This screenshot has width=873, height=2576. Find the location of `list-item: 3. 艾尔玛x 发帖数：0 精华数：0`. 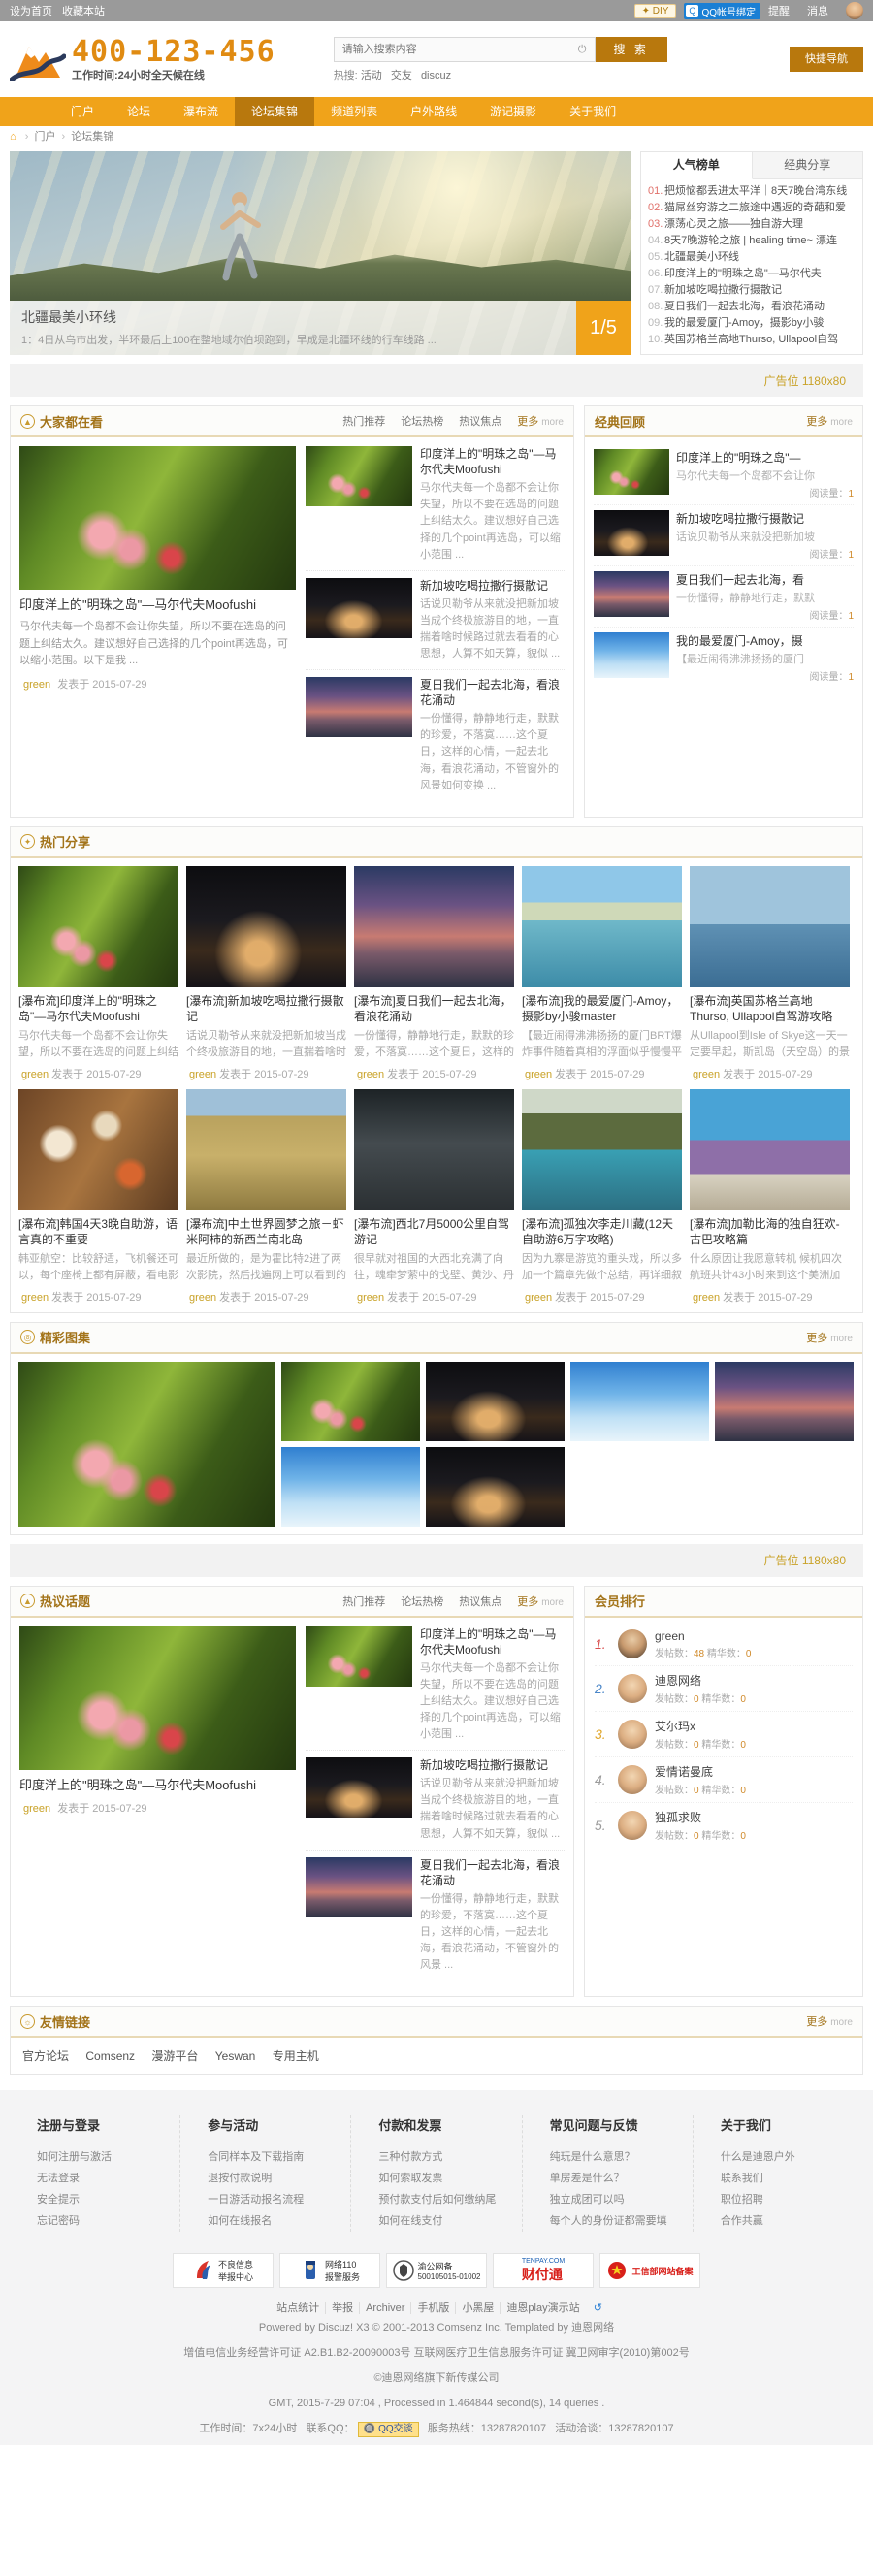

list-item: 3. 艾尔玛x 发帖数：0 精华数：0 is located at coordinates (724, 1734).